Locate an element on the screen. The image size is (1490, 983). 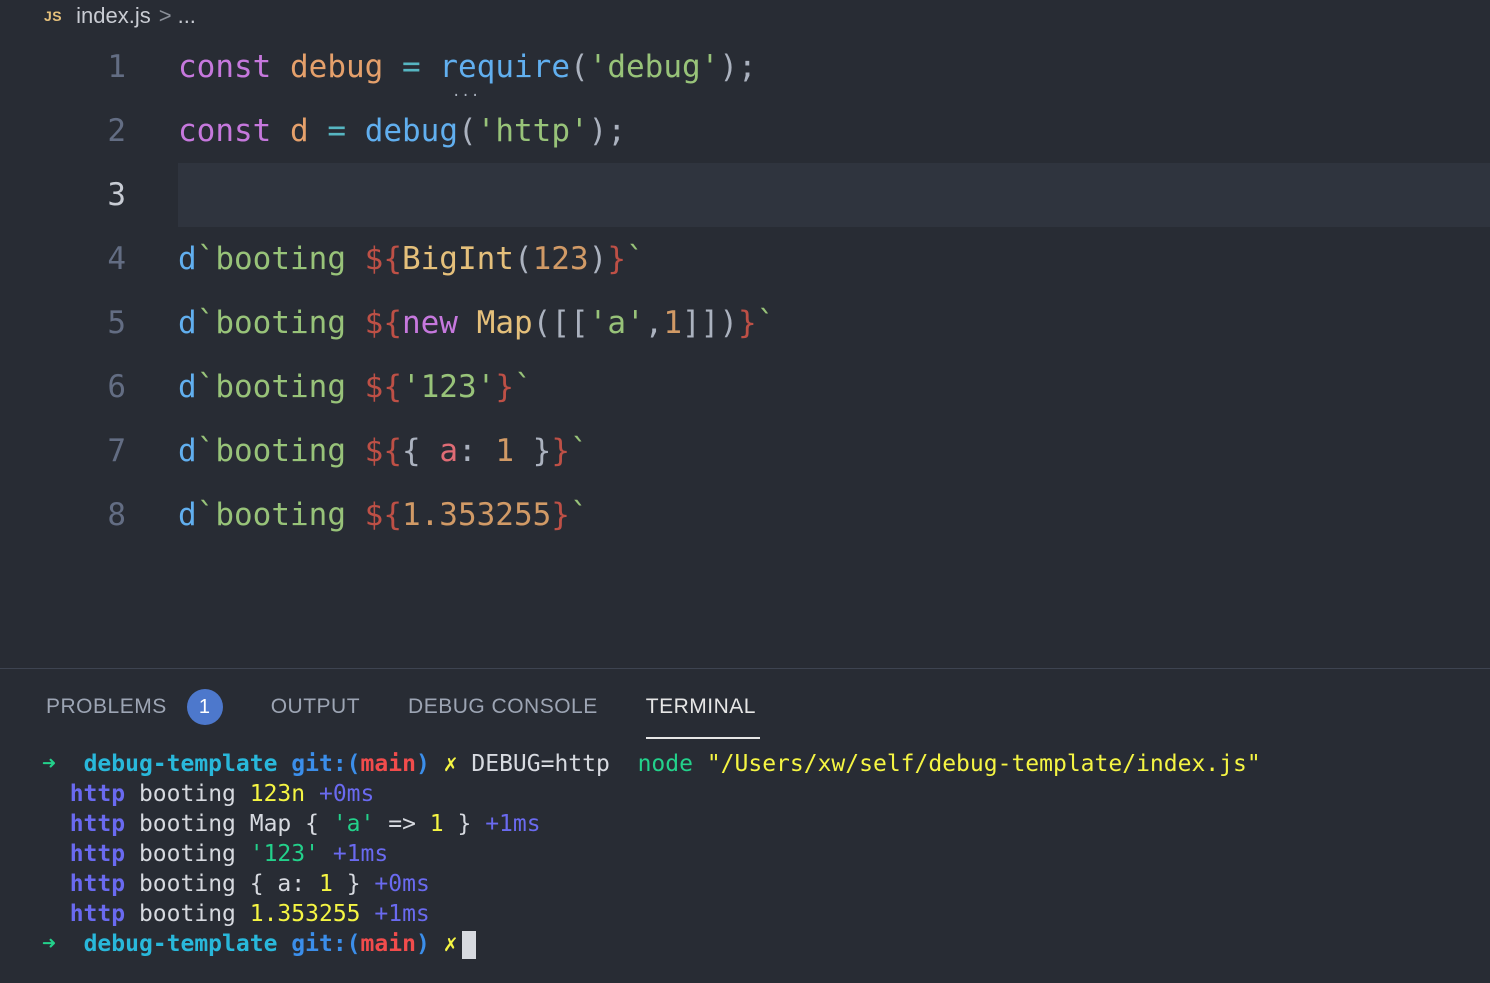
terminal-output-line: http booting 1.353255 +1ms is located at coordinates (651, 914).